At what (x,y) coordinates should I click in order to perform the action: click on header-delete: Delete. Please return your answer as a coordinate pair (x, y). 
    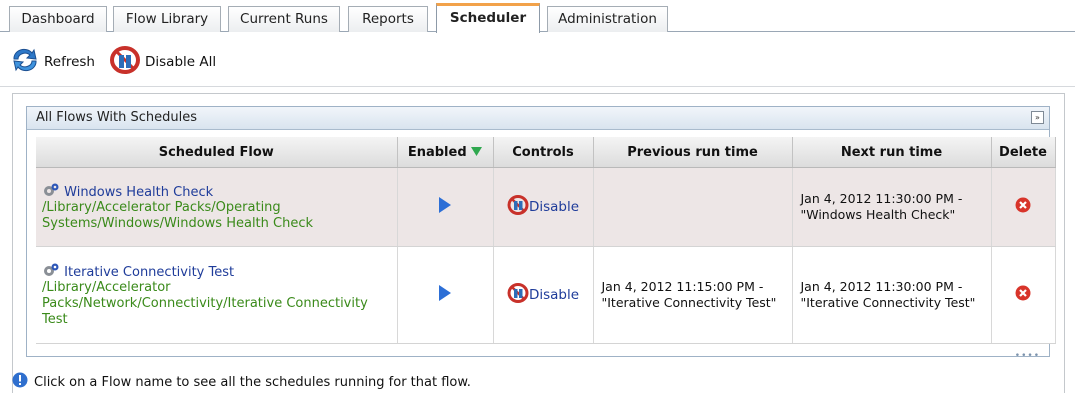
    Looking at the image, I should click on (1023, 152).